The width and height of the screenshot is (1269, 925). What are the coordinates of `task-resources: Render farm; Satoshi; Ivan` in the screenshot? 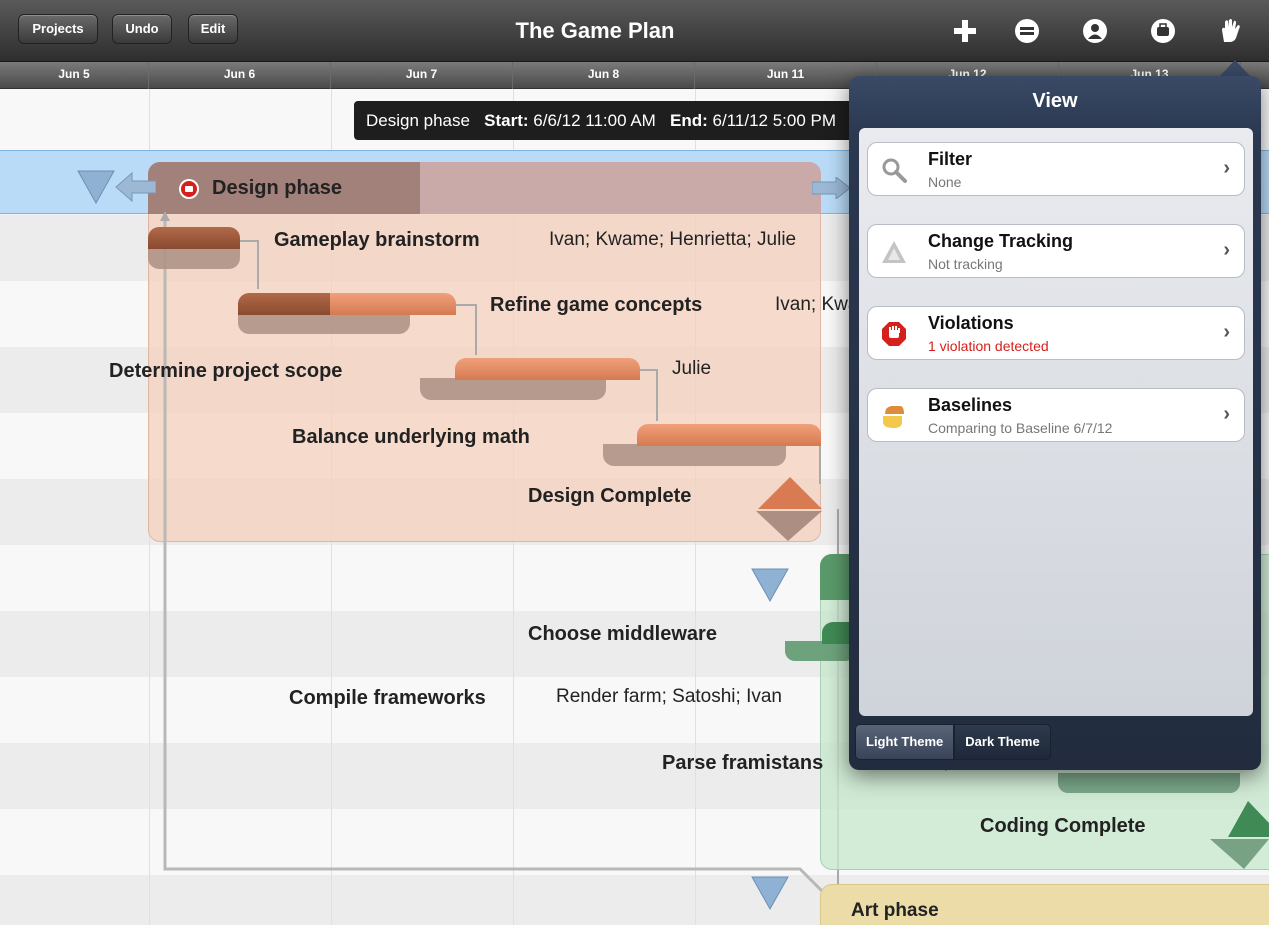 It's located at (669, 696).